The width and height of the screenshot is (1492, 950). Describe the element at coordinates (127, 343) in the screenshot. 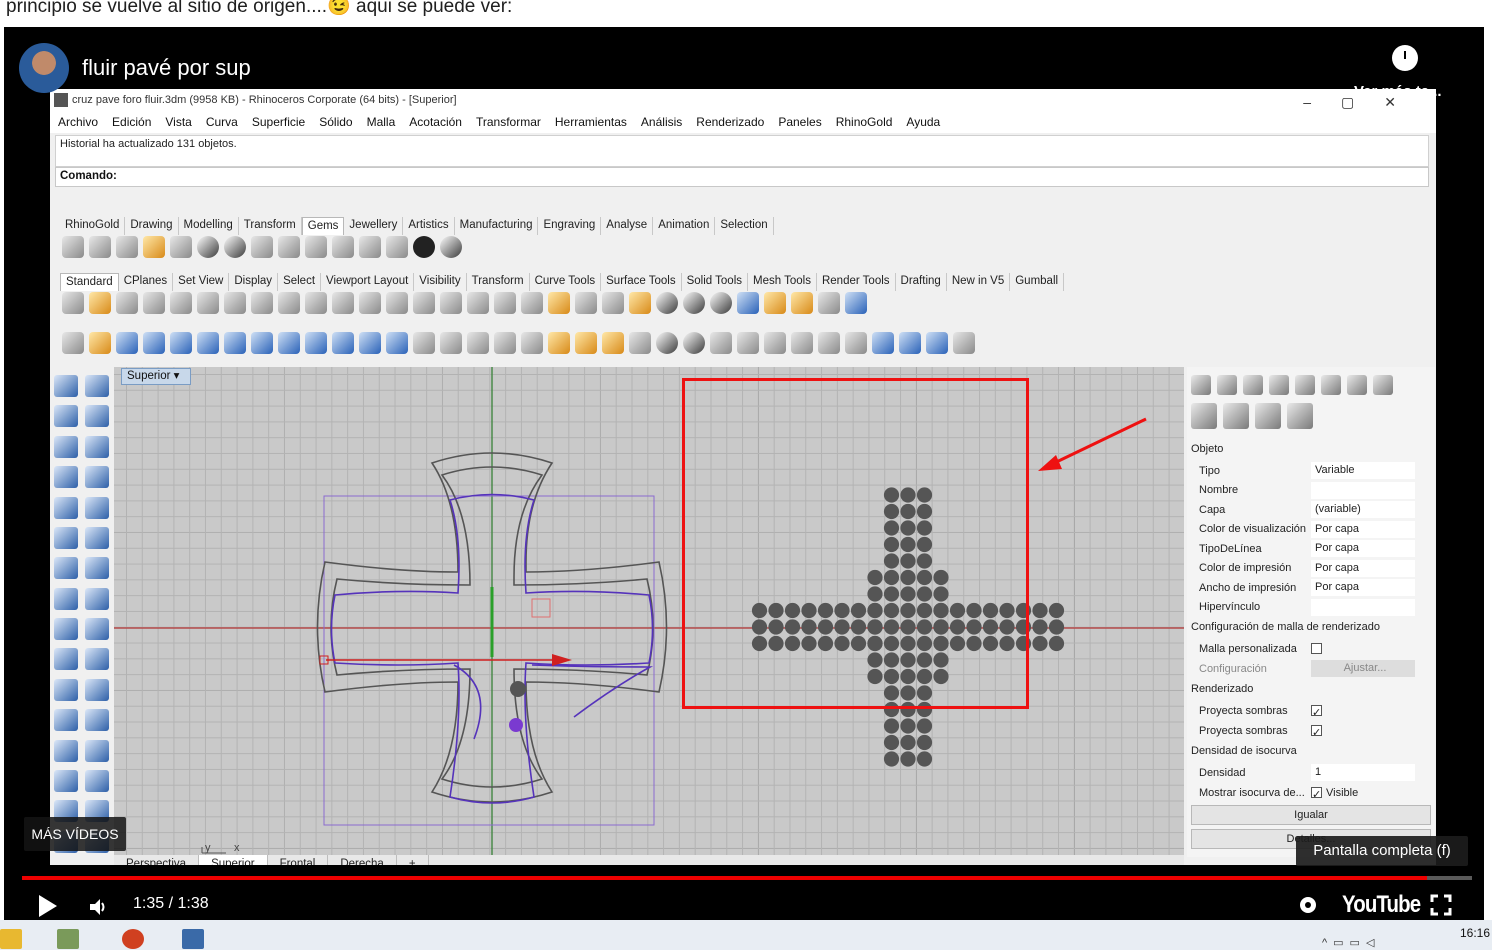

I see `curve-icon` at that location.